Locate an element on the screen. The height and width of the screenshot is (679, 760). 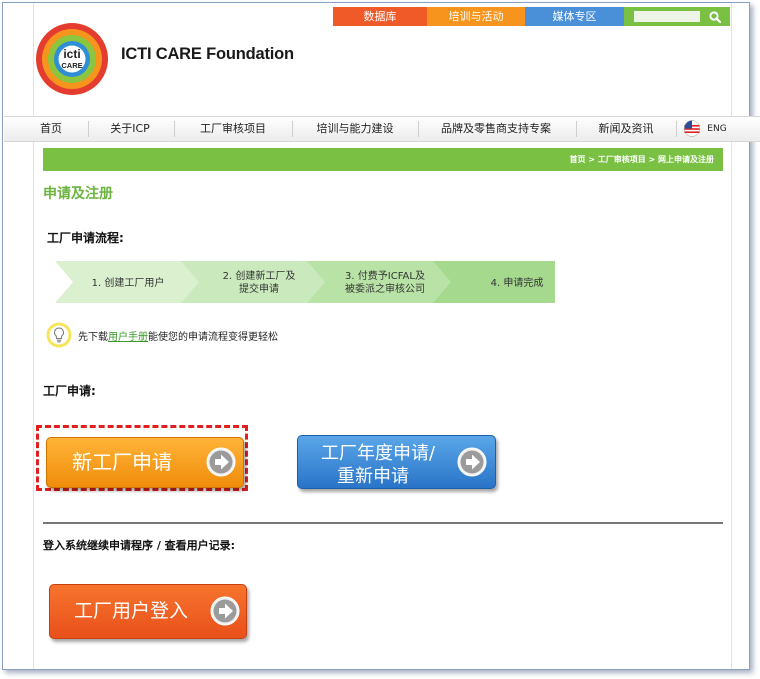
process-step-2-label: 2. 创建新工厂及 is located at coordinates (259, 275).